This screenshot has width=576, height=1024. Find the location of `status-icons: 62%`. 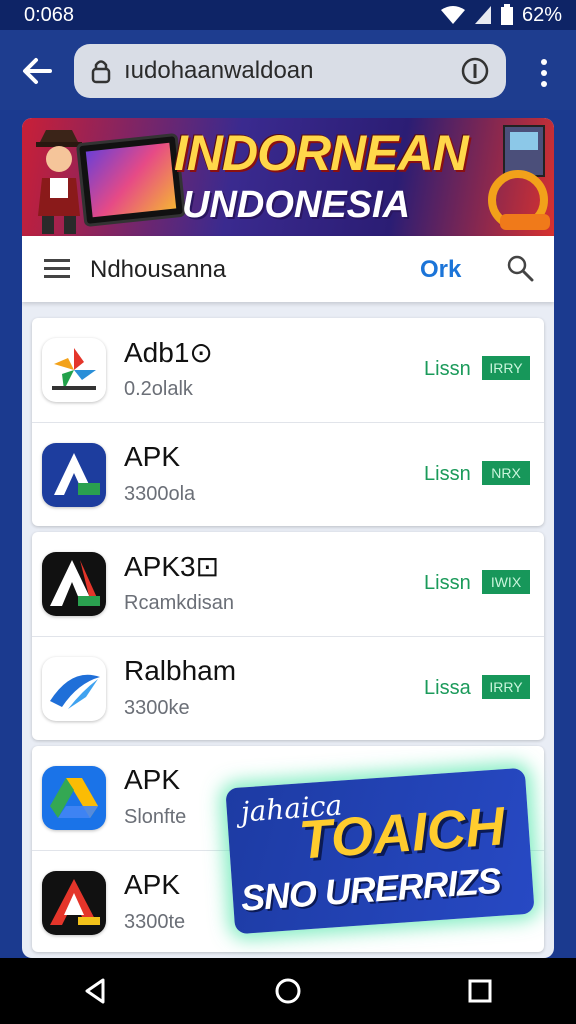

status-icons: 62% is located at coordinates (501, 15).